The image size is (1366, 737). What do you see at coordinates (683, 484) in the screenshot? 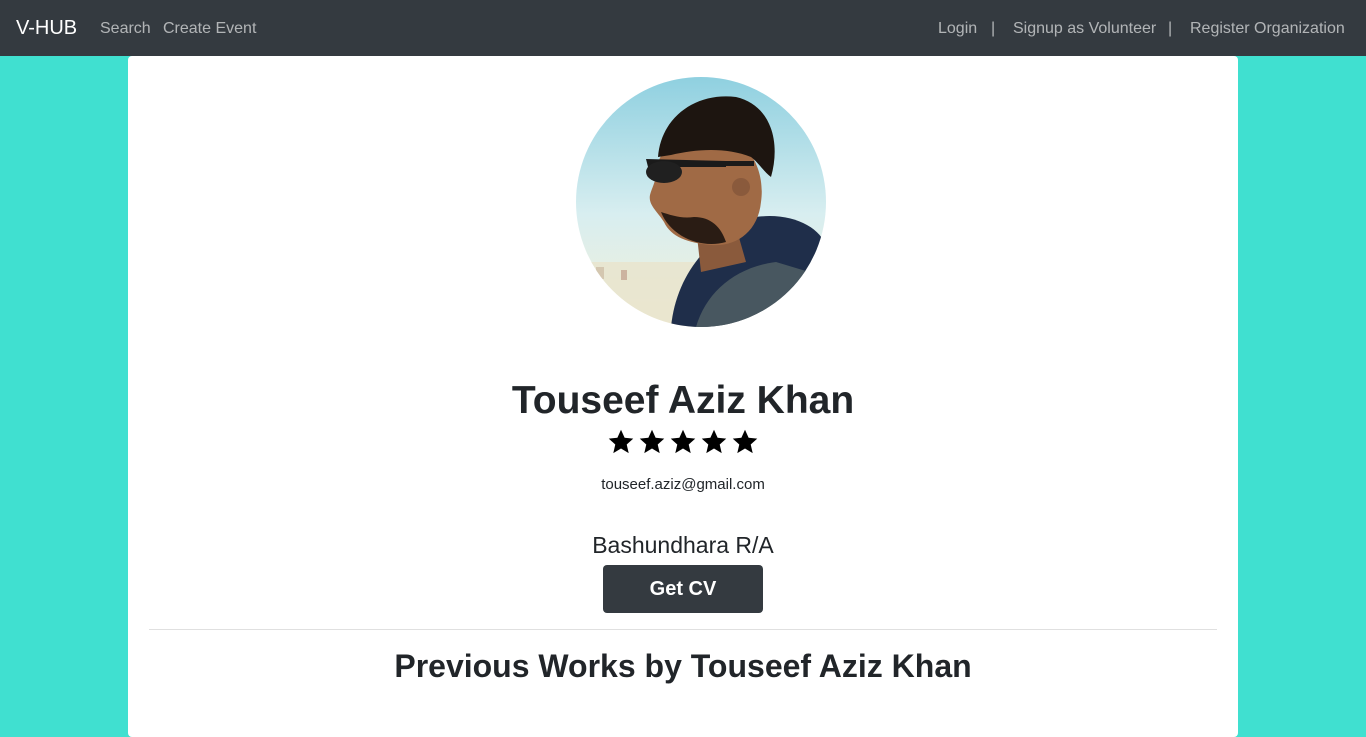
I see `profile-email: touseef.aziz@gmail.com` at bounding box center [683, 484].